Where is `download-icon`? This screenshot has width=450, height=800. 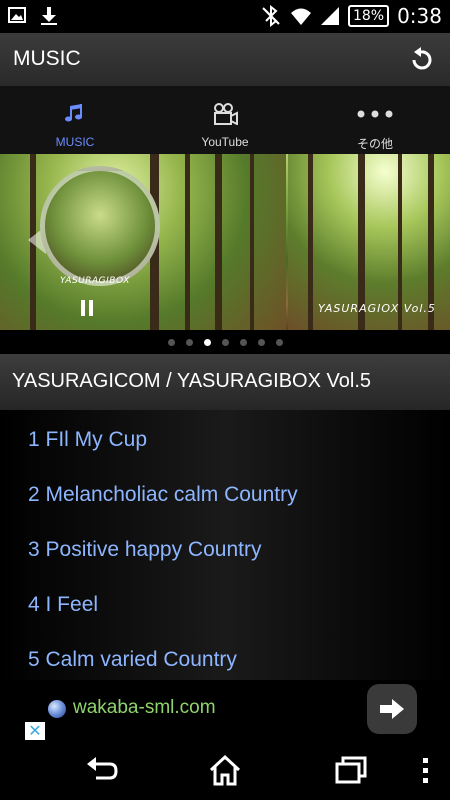 download-icon is located at coordinates (49, 16).